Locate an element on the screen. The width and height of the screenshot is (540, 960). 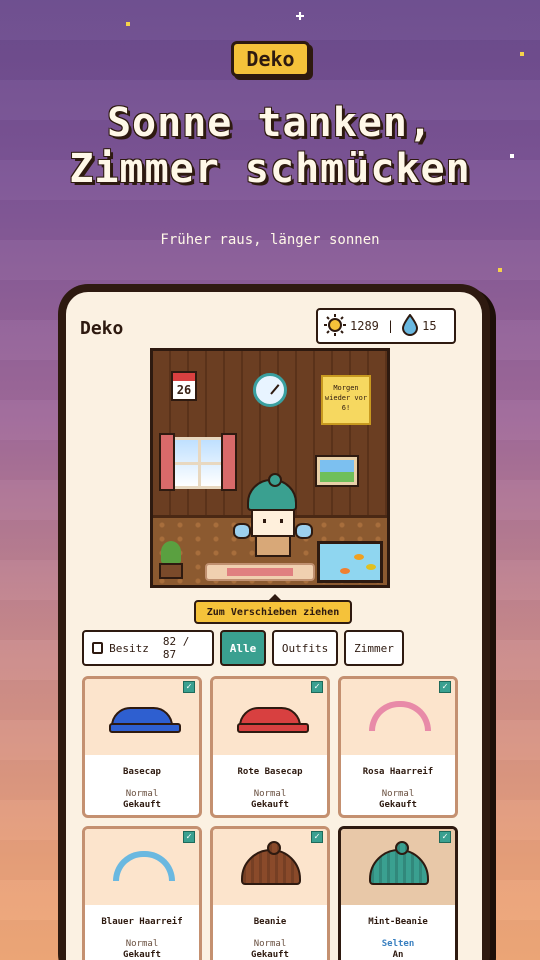
item-name: Mint-Beanie is located at coordinates (398, 922).